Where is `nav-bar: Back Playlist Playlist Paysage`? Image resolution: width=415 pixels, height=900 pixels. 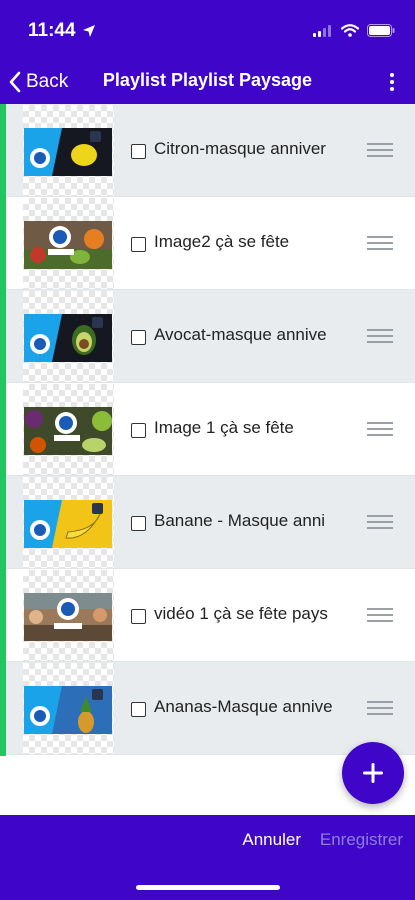 nav-bar: Back Playlist Playlist Paysage is located at coordinates (207, 82).